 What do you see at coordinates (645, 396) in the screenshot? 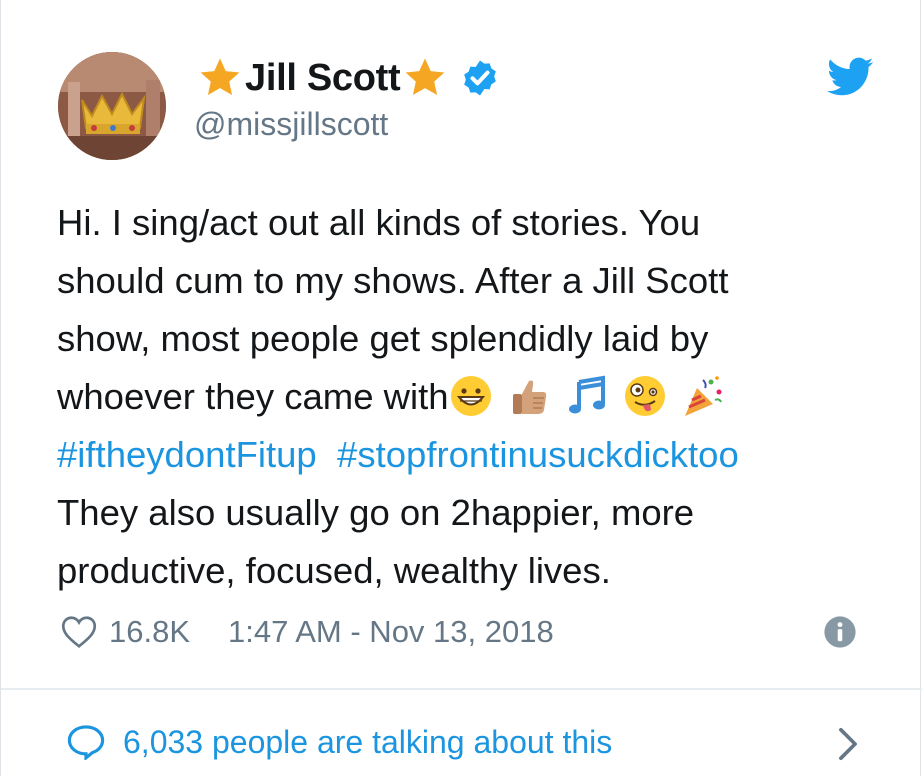
I see `zany-face-icon` at bounding box center [645, 396].